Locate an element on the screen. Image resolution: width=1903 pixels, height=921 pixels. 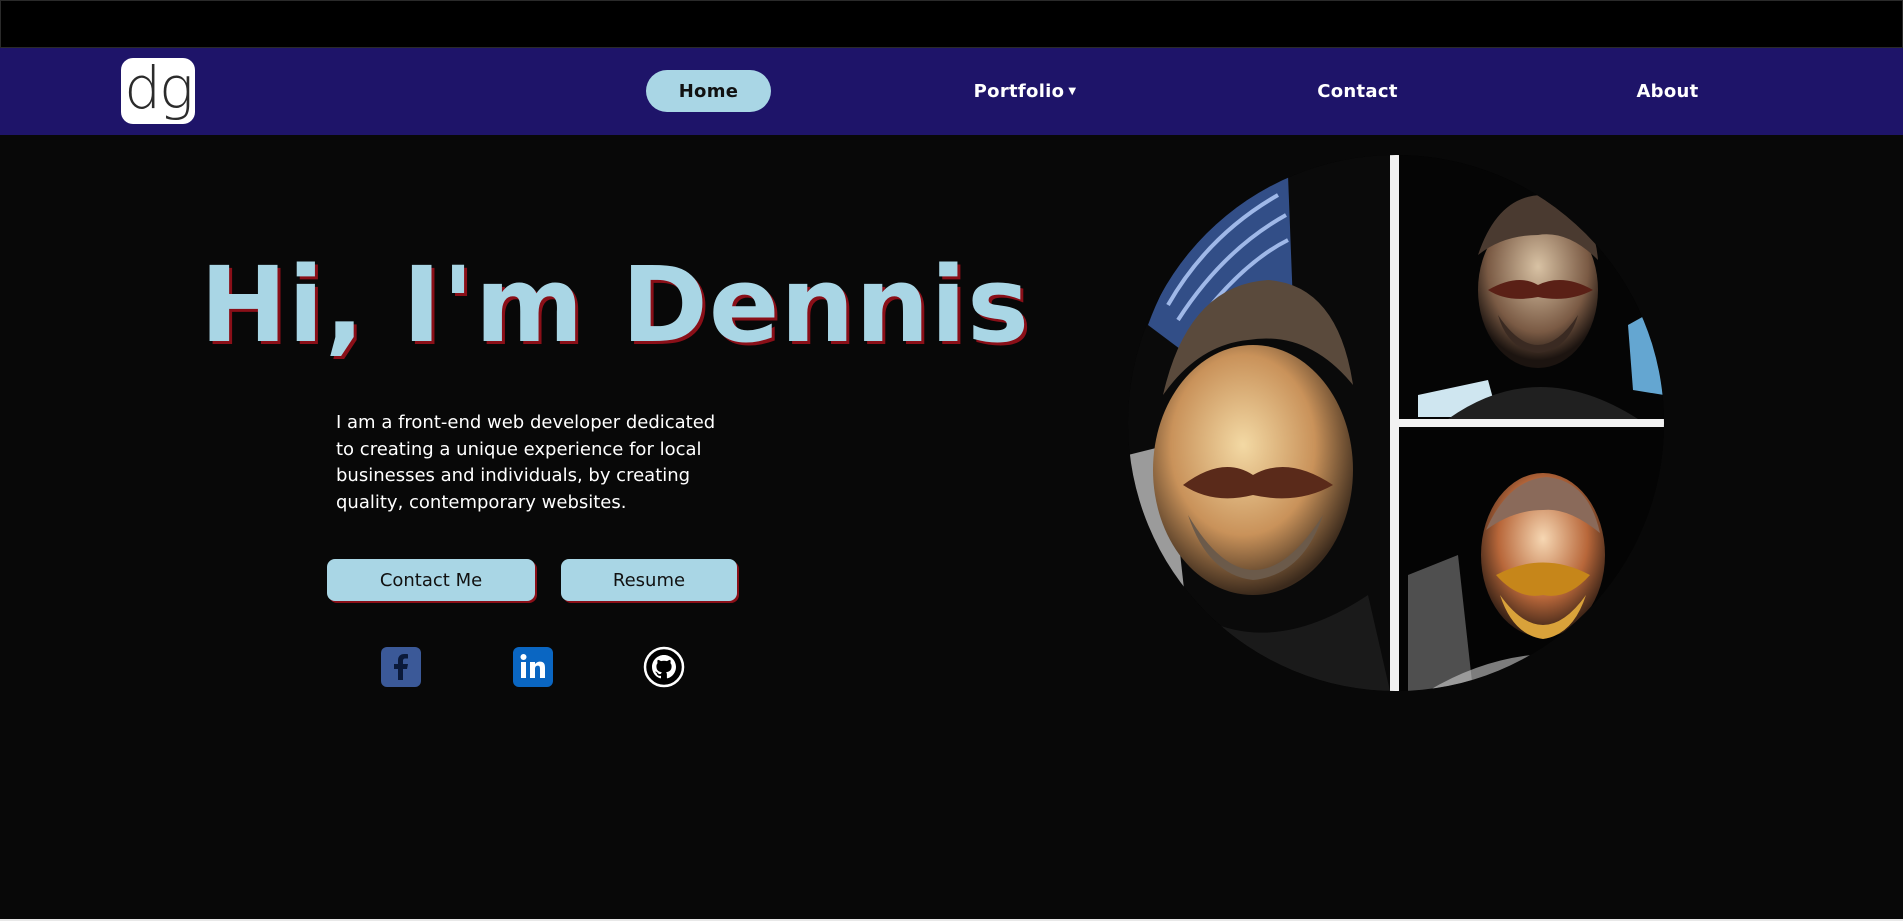
nav-about: About is located at coordinates (1667, 91).